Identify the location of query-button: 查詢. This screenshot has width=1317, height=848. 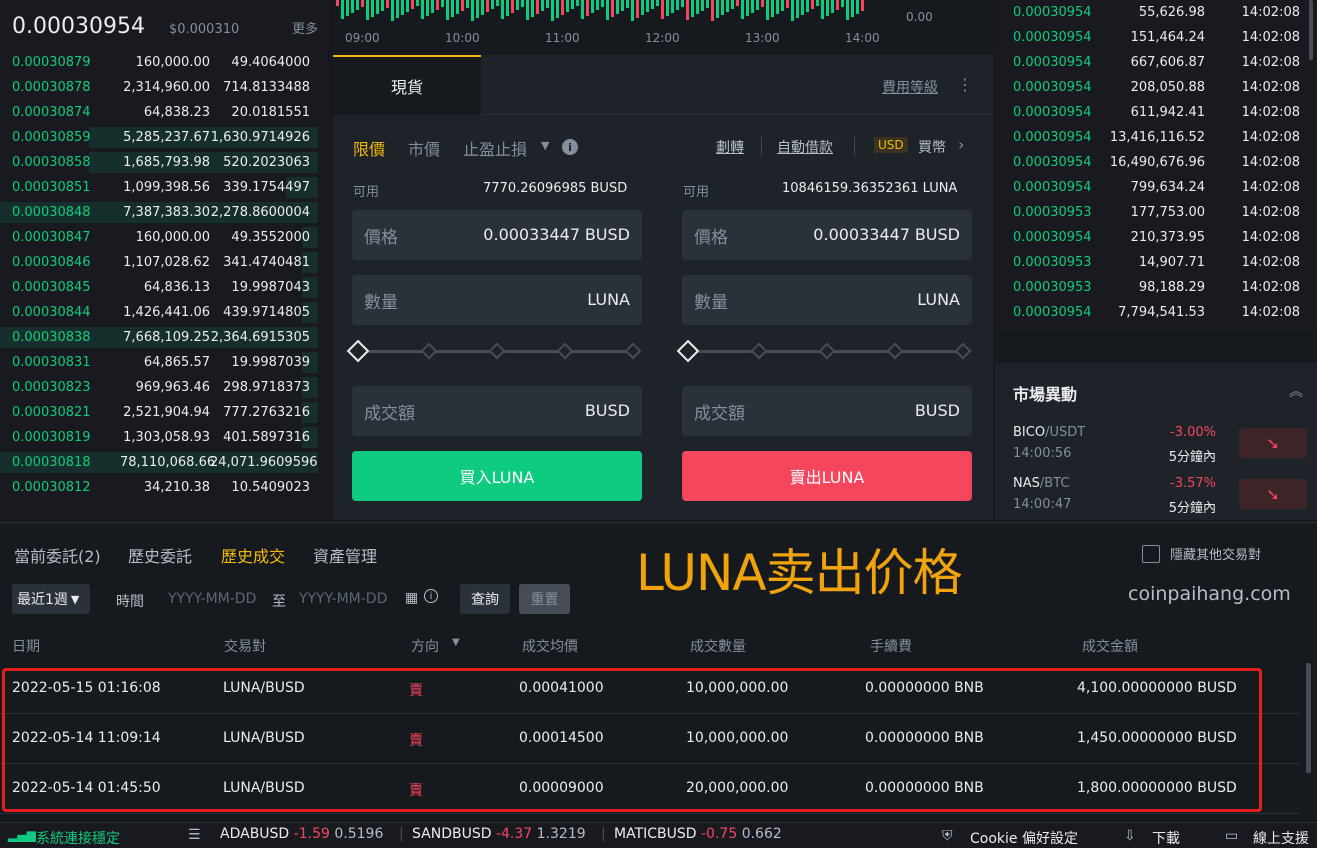
(485, 599).